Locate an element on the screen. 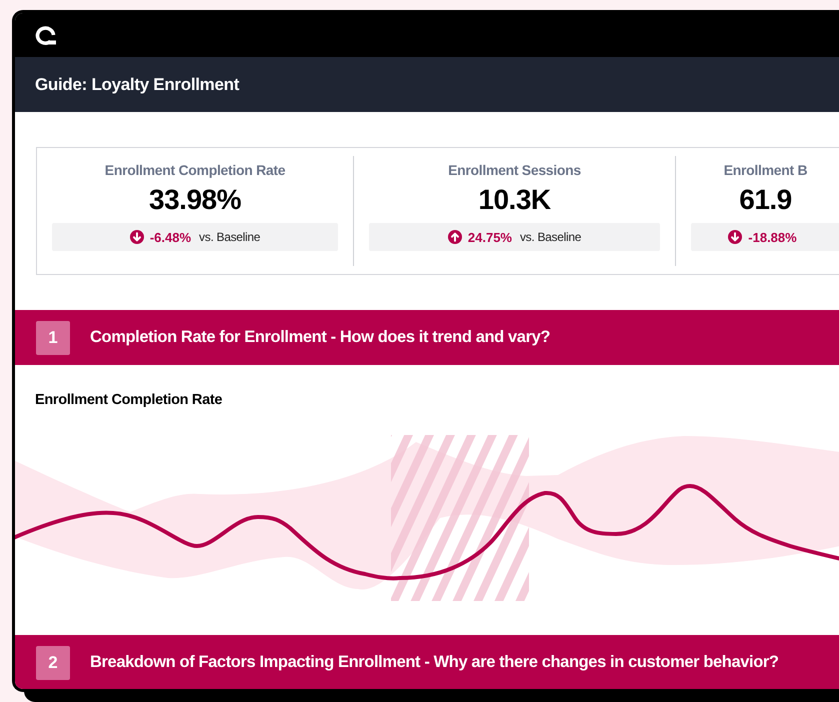  metric-value: 10.3K is located at coordinates (514, 200).